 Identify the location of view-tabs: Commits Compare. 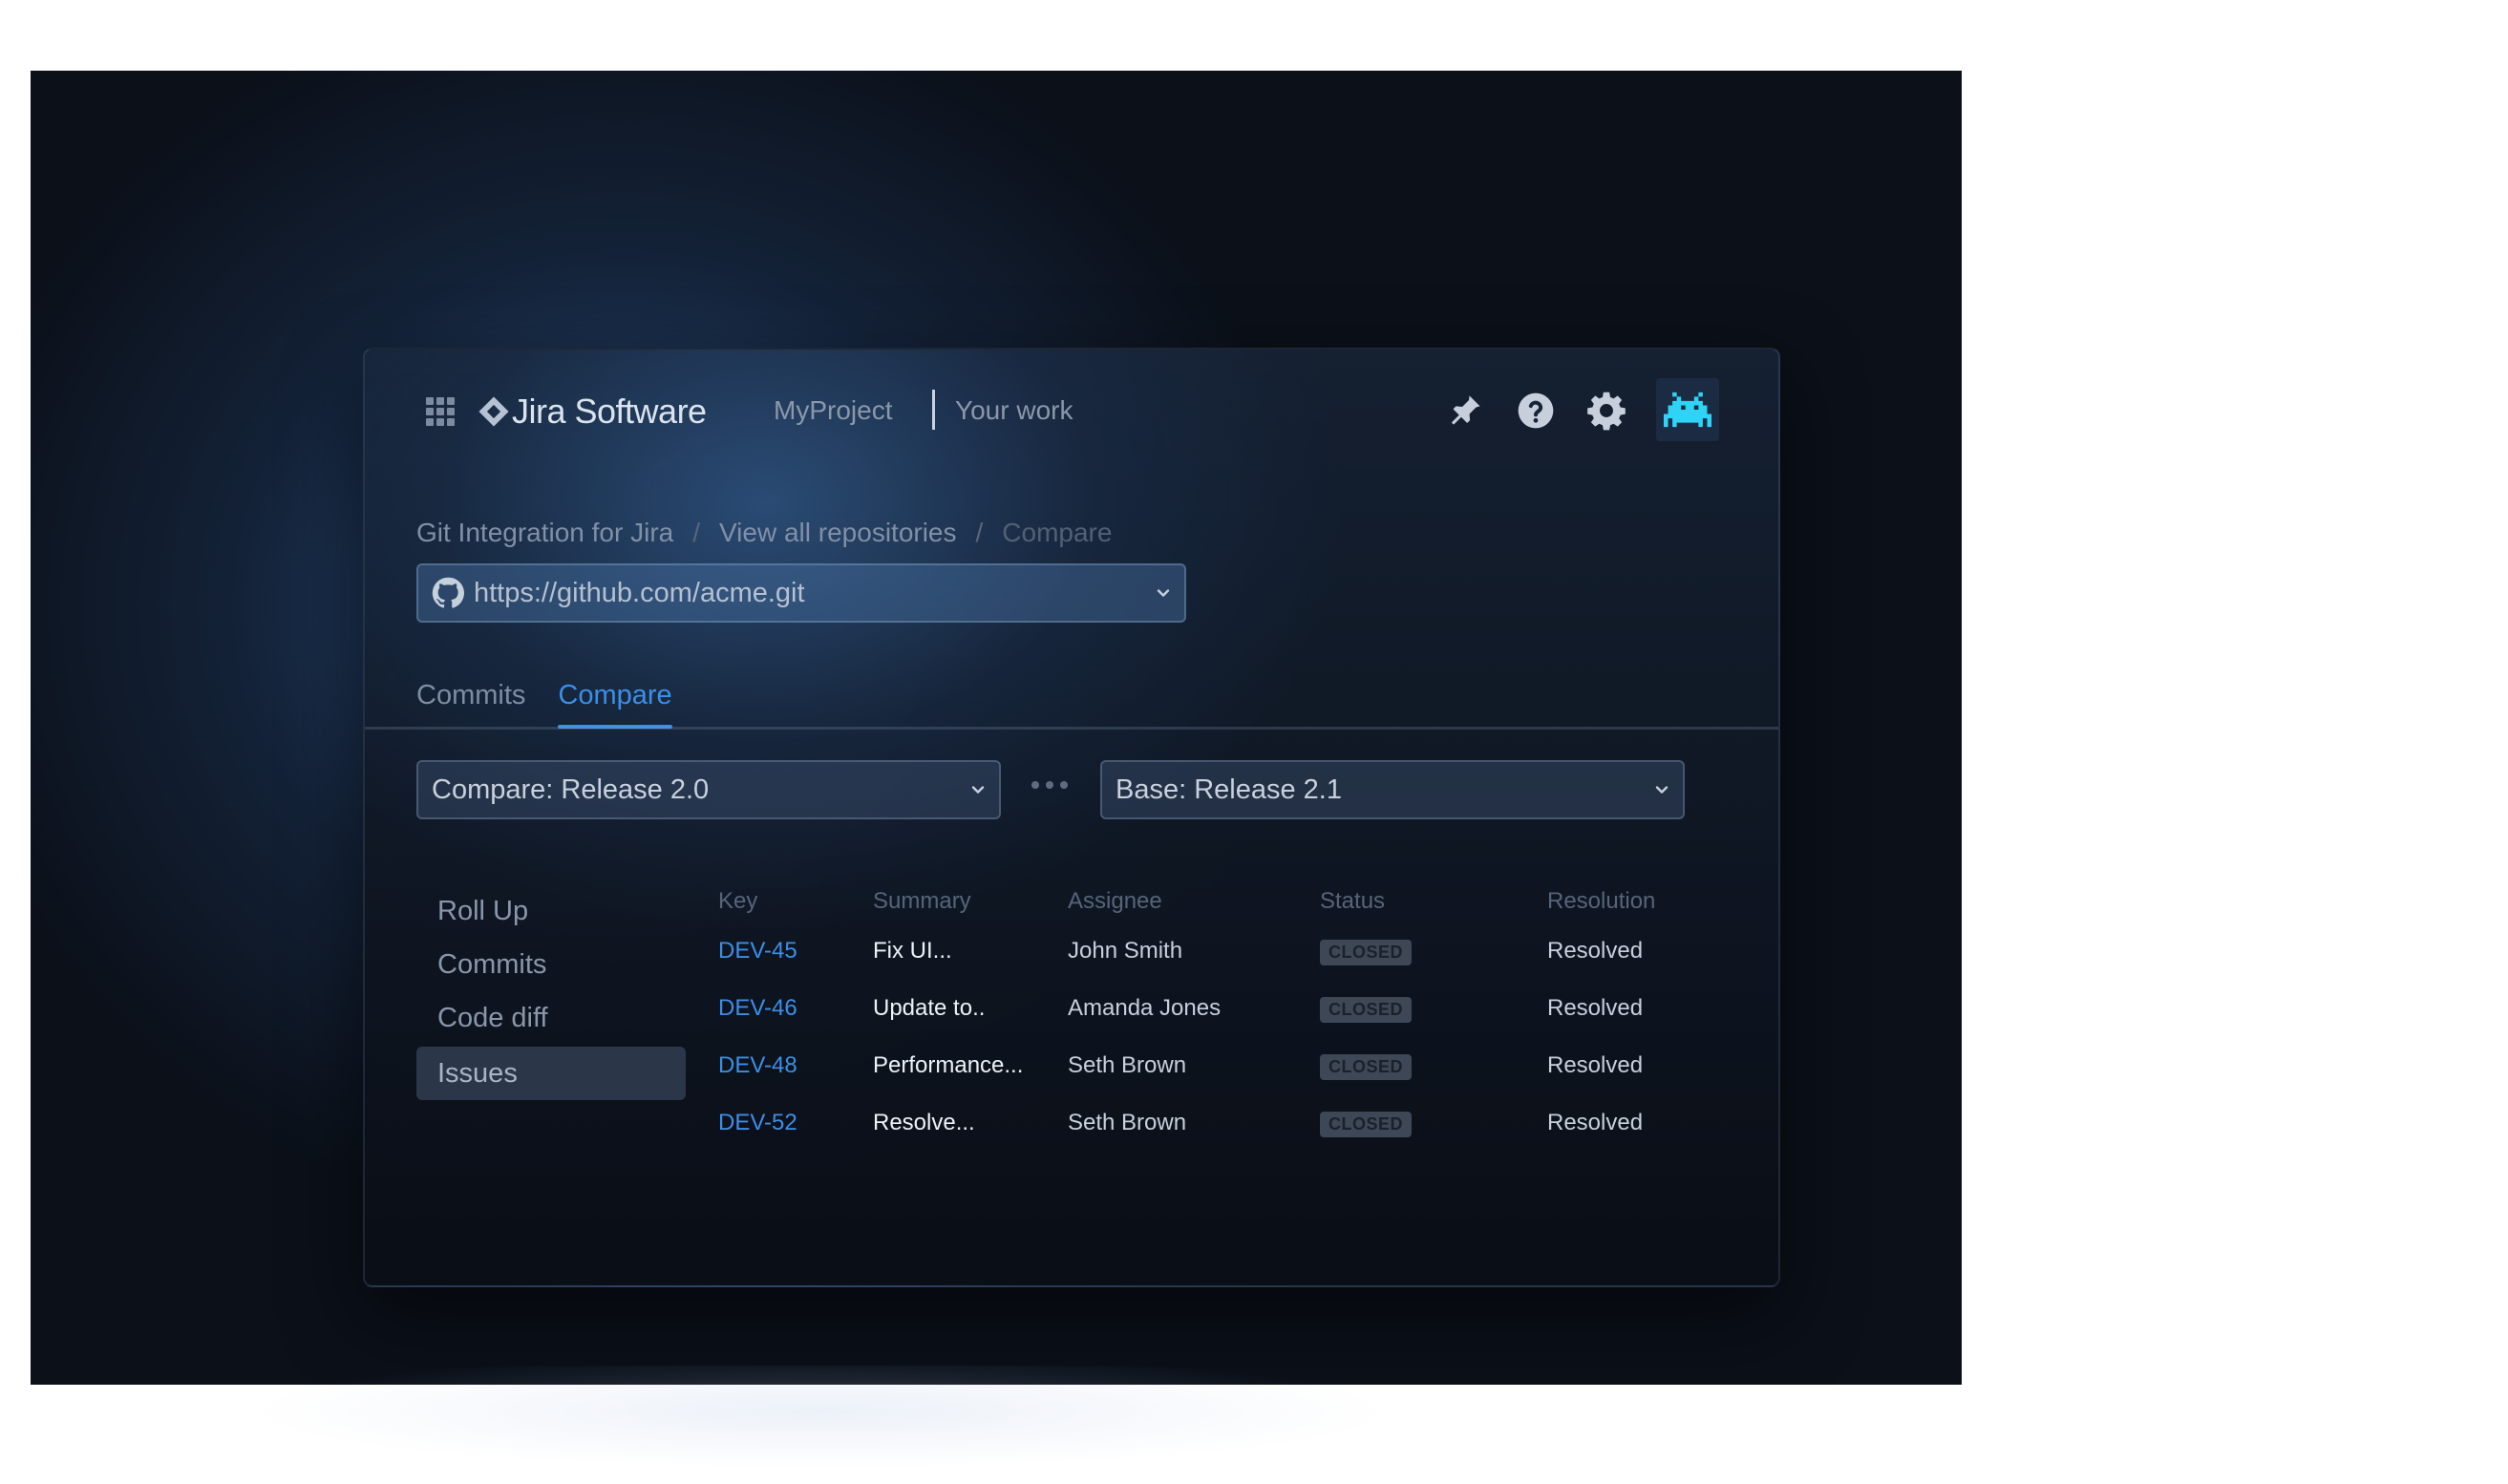
(544, 705).